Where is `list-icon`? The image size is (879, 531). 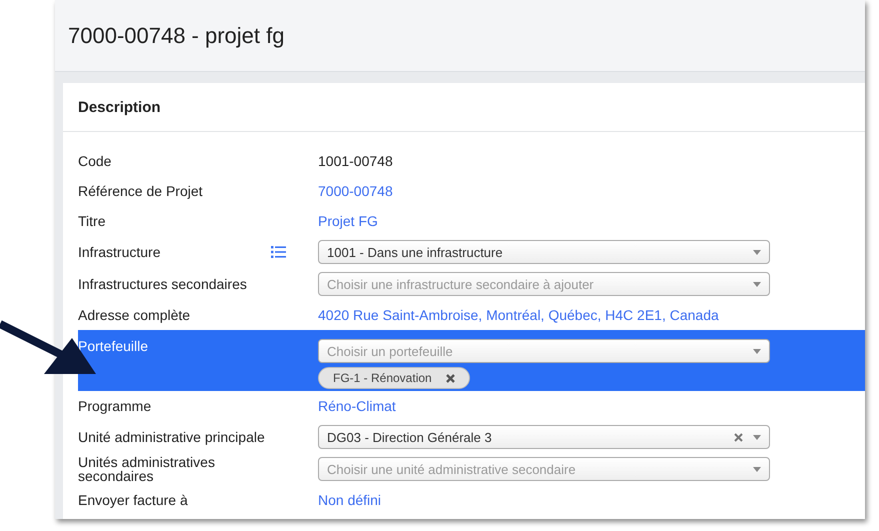 list-icon is located at coordinates (278, 252).